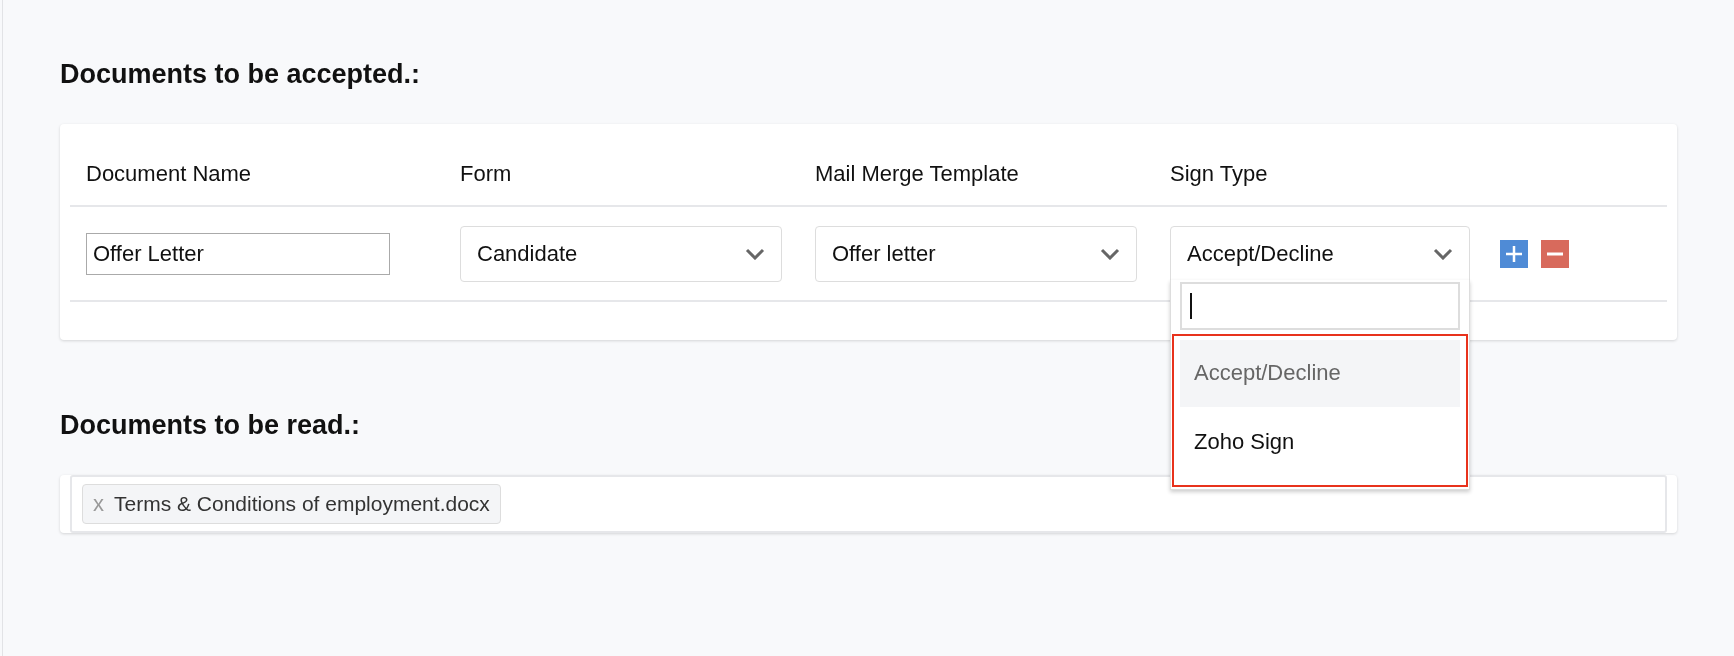  I want to click on tag-label: Terms & Conditions of employment.docx, so click(302, 504).